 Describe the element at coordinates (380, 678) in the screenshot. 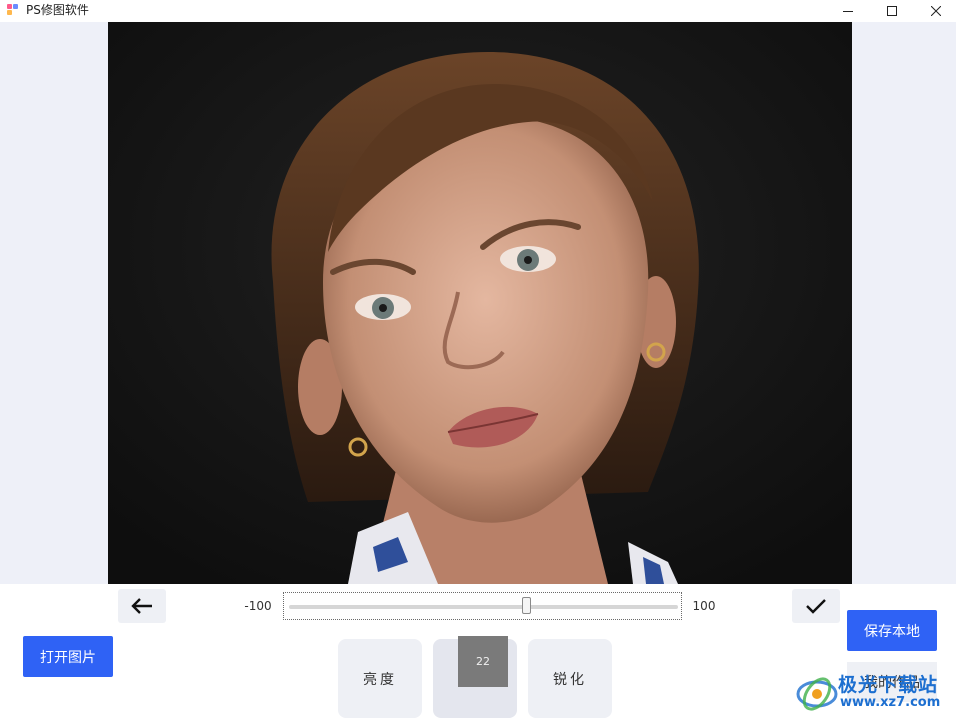

I see `brightness-tool-button: 亮度` at that location.